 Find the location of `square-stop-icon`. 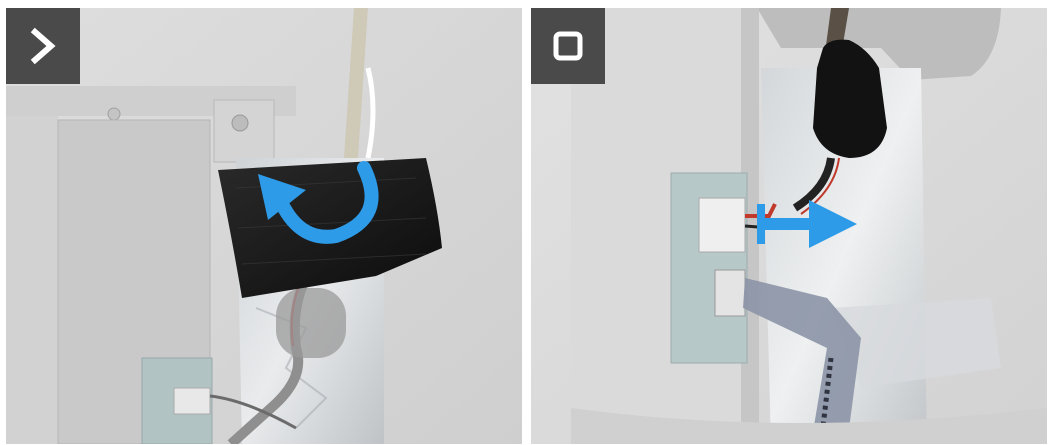

square-stop-icon is located at coordinates (568, 46).